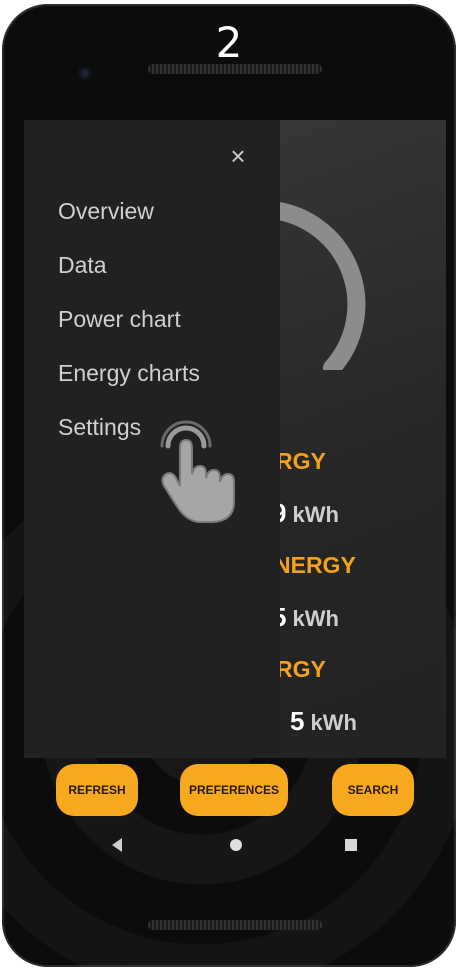 This screenshot has width=458, height=971. I want to click on energy-label-2: NERGY, so click(315, 565).